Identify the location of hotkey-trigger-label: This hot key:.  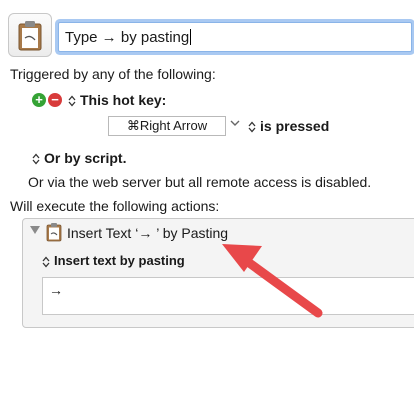
(117, 100).